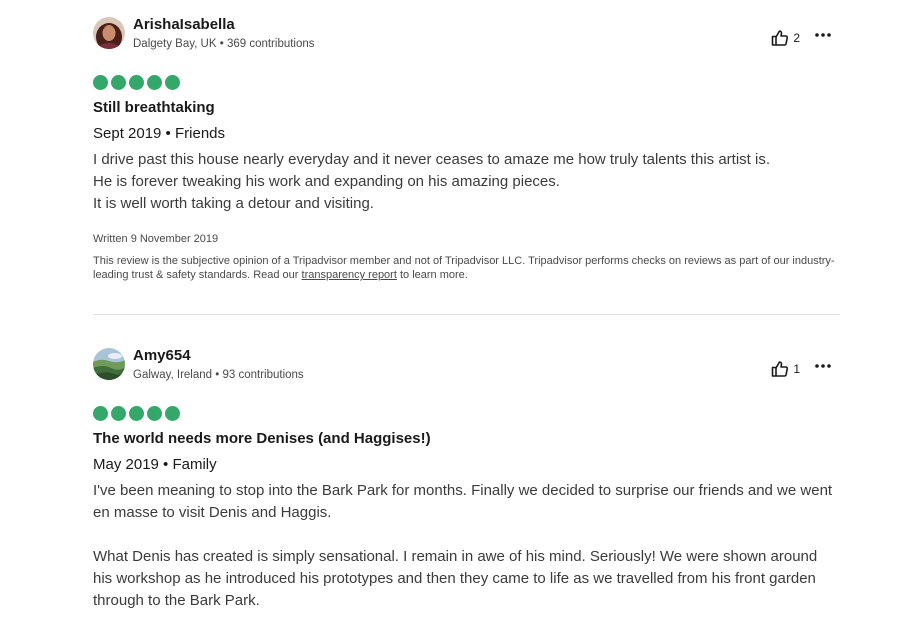 This screenshot has height=627, width=924. Describe the element at coordinates (349, 275) in the screenshot. I see `transparency-report-link: transparency report` at that location.